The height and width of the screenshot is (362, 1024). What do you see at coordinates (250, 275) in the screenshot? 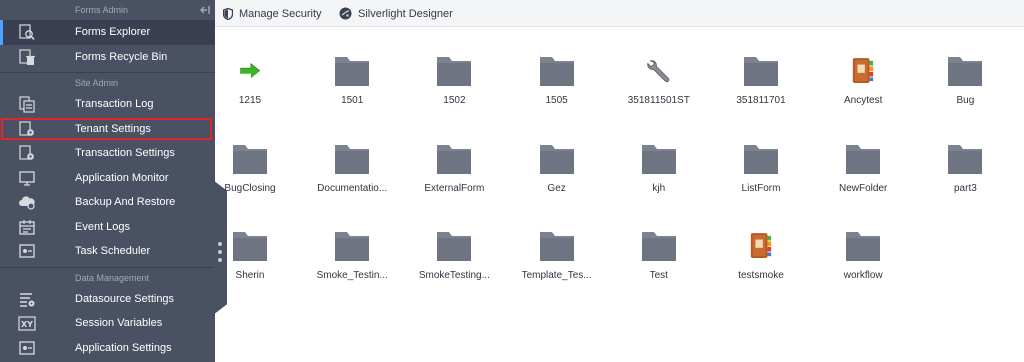
I see `item-label: Sherin` at bounding box center [250, 275].